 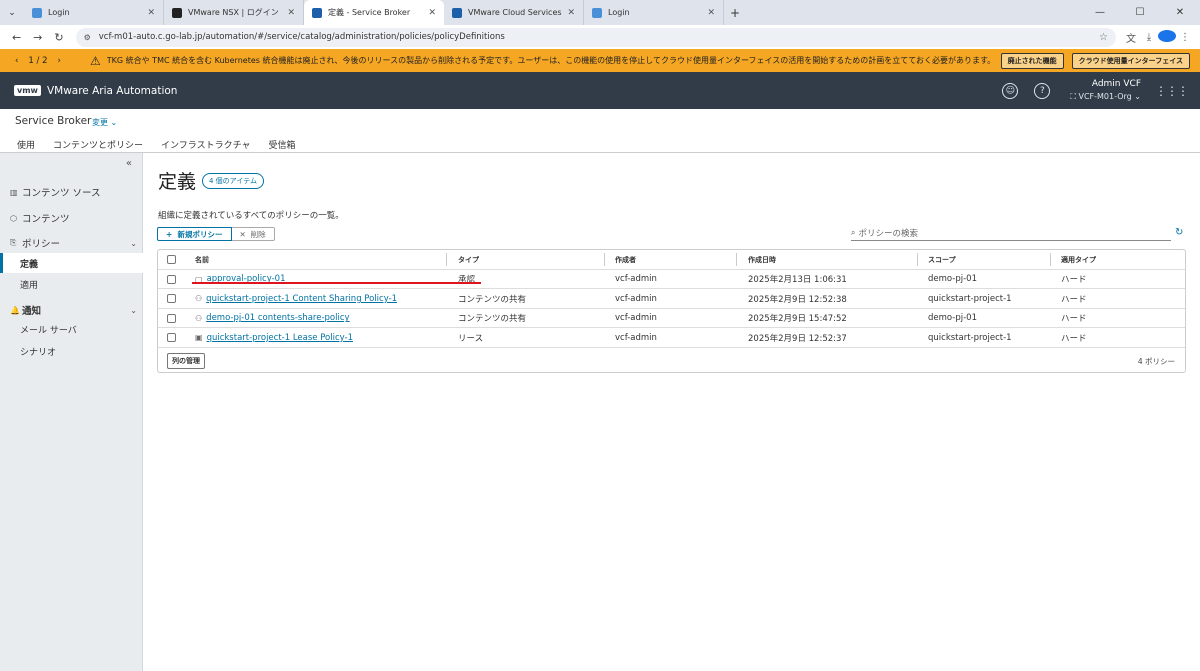 I want to click on pager-label: 1 / 2, so click(x=38, y=60).